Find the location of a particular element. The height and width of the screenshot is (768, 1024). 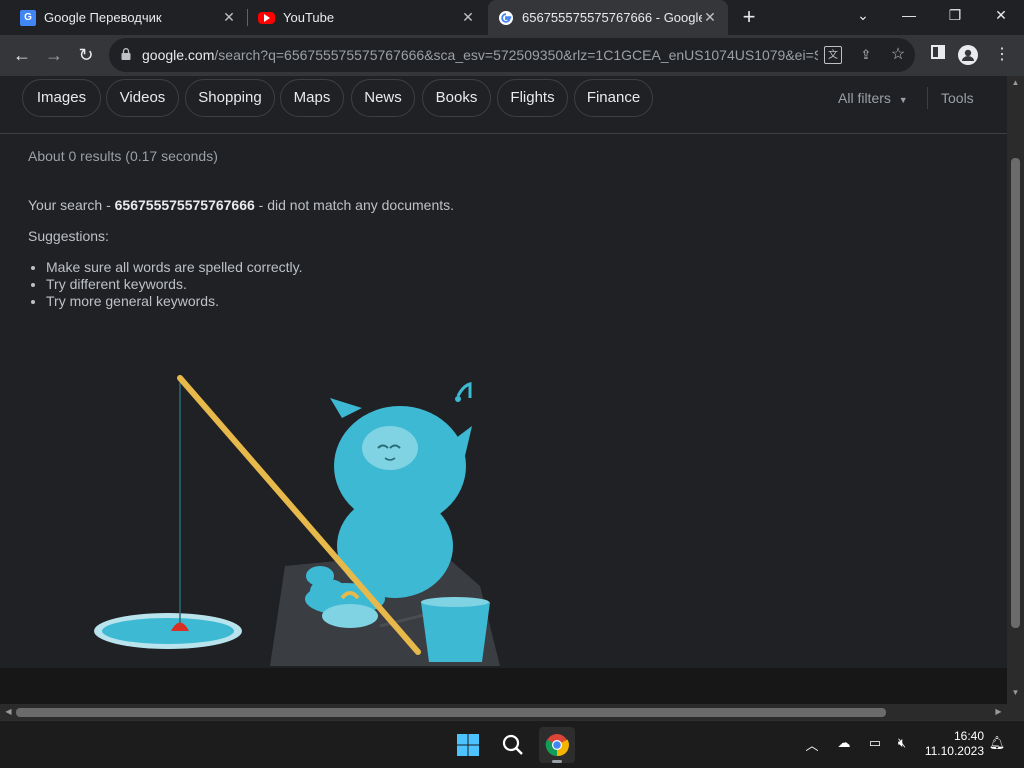

url-host: google.com is located at coordinates (178, 55).